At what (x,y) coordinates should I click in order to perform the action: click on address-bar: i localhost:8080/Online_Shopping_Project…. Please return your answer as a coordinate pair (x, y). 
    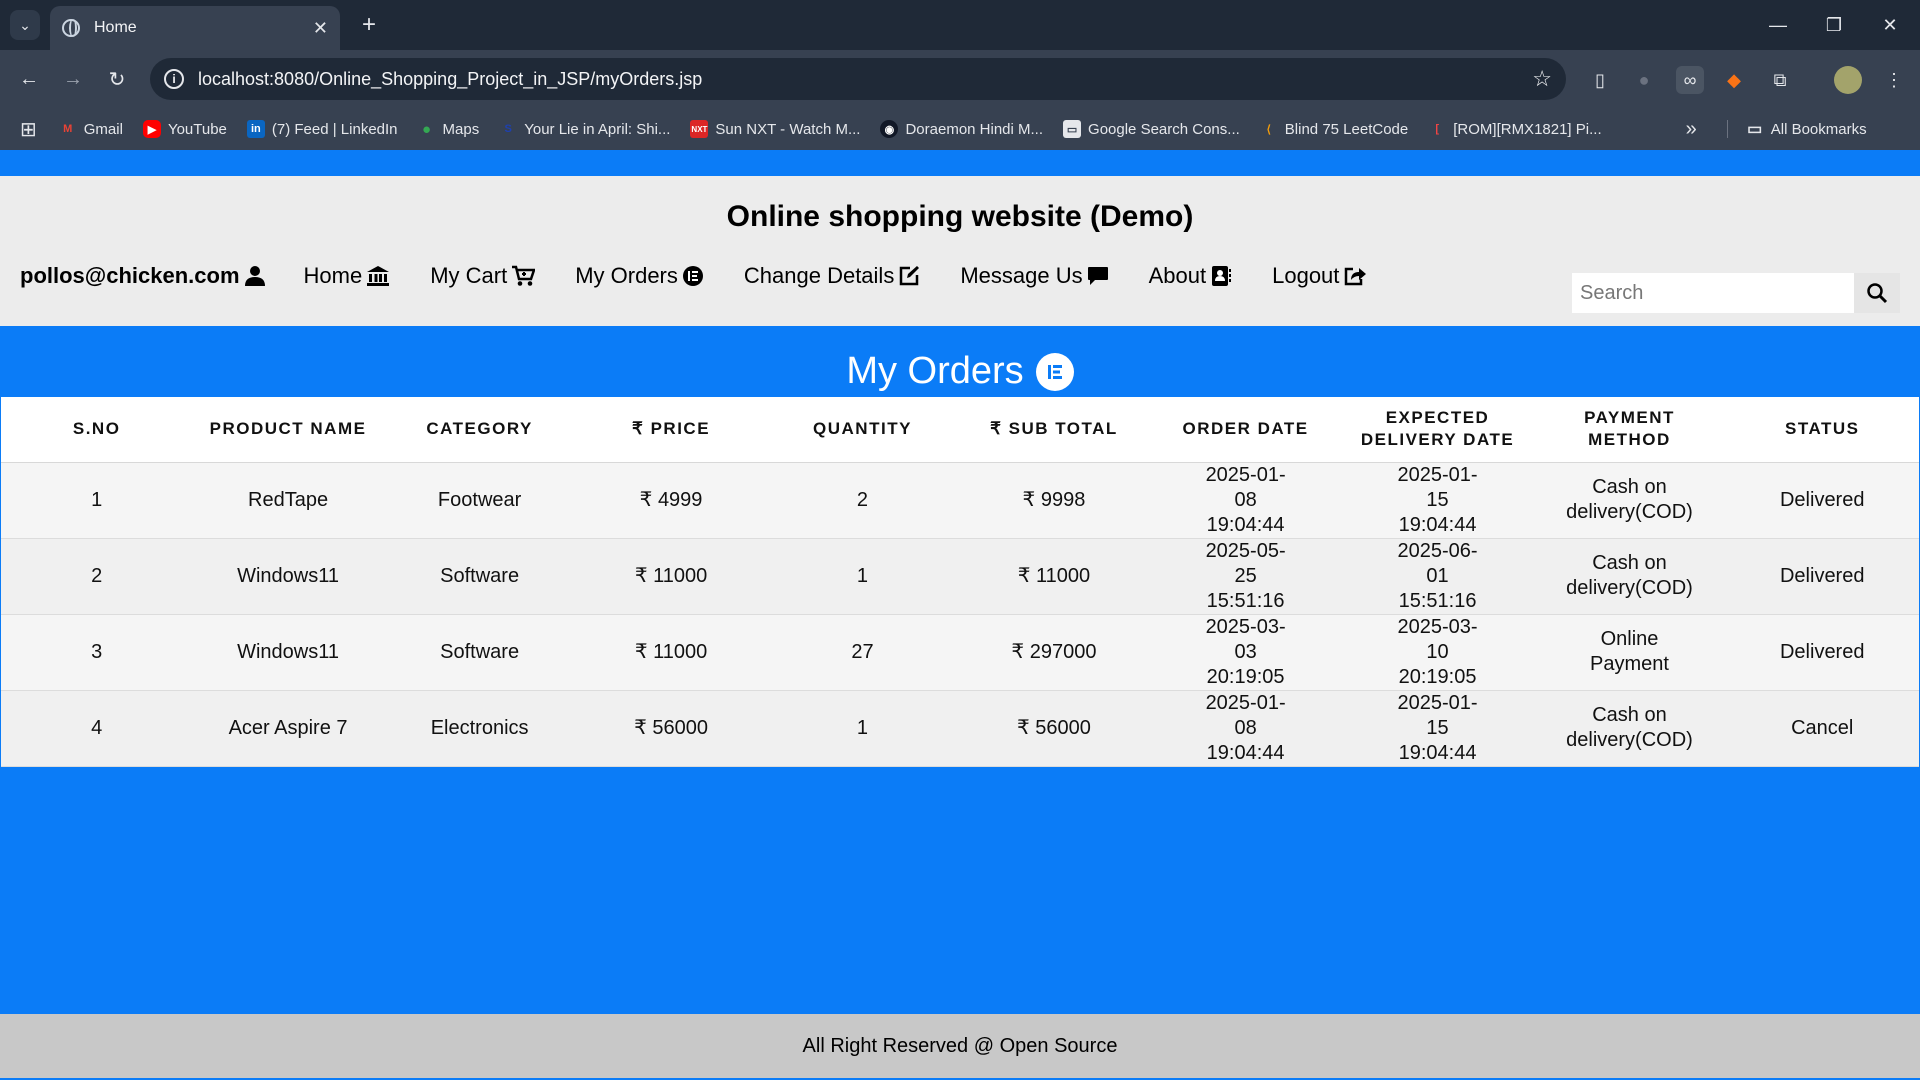
    Looking at the image, I should click on (858, 79).